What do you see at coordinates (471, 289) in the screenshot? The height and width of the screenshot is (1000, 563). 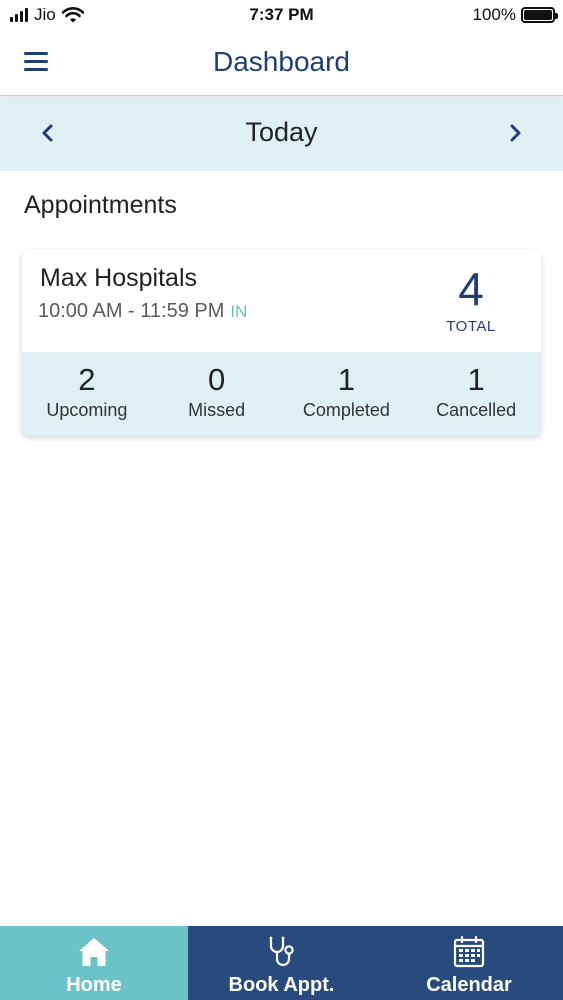 I see `total-count: 4` at bounding box center [471, 289].